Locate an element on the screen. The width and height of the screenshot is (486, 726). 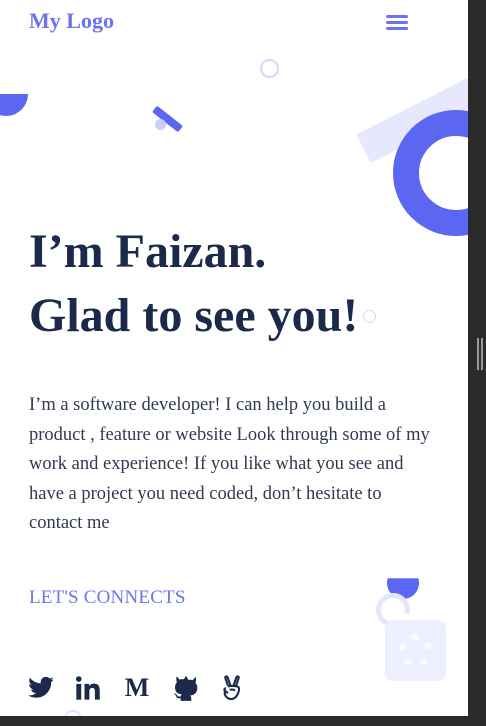
medium-icon: M is located at coordinates (137, 688).